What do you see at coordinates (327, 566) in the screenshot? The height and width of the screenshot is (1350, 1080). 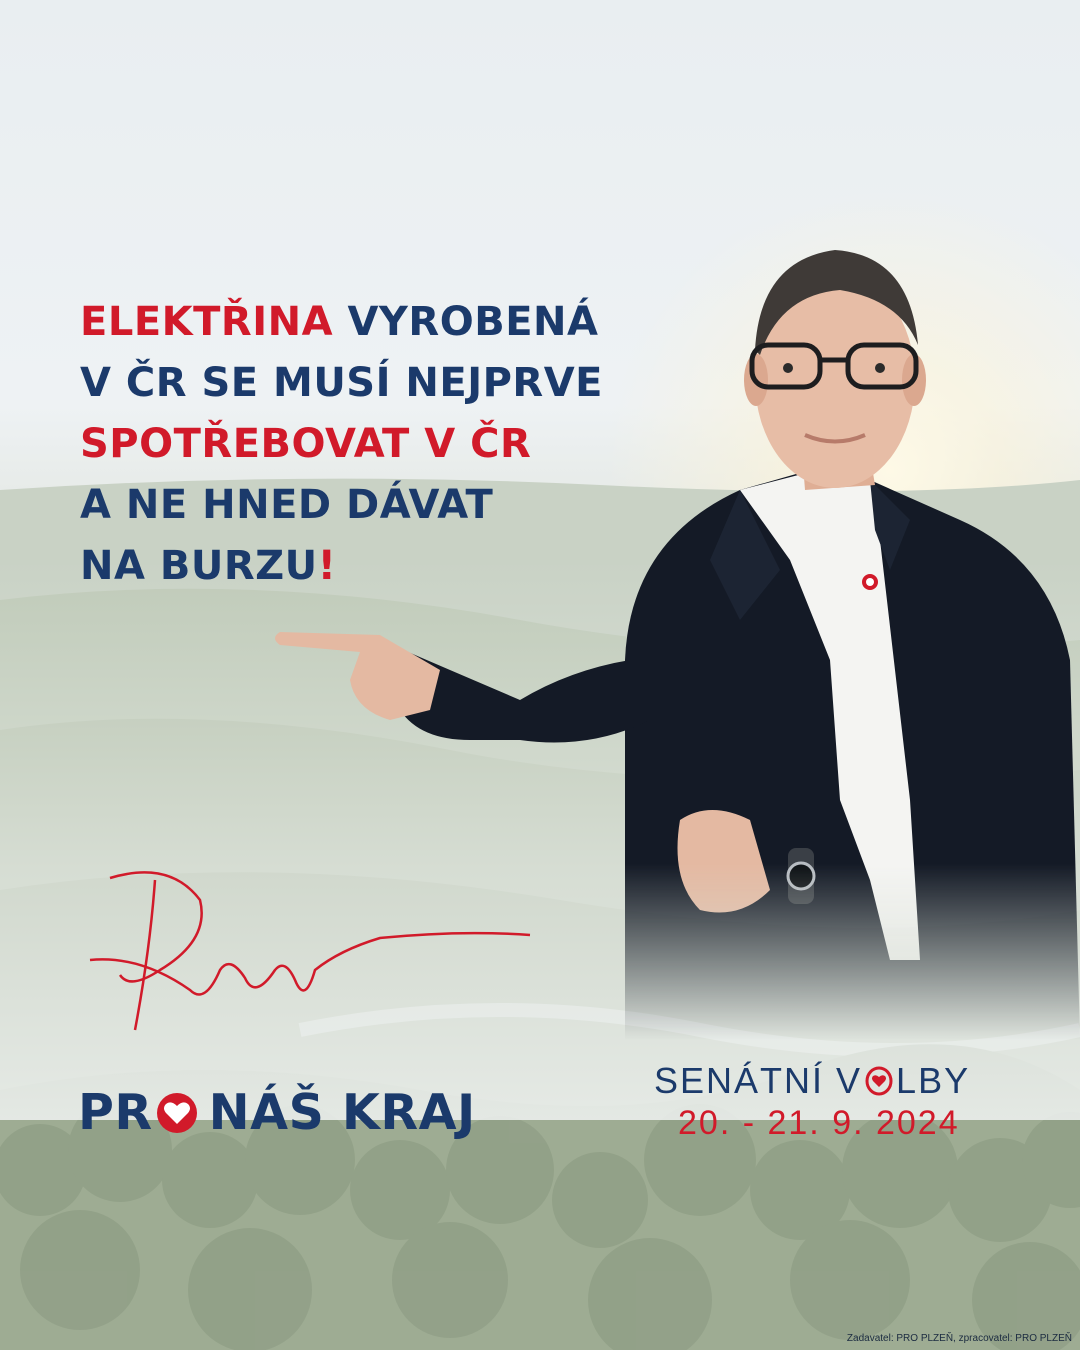 I see `exclamation-mark: !` at bounding box center [327, 566].